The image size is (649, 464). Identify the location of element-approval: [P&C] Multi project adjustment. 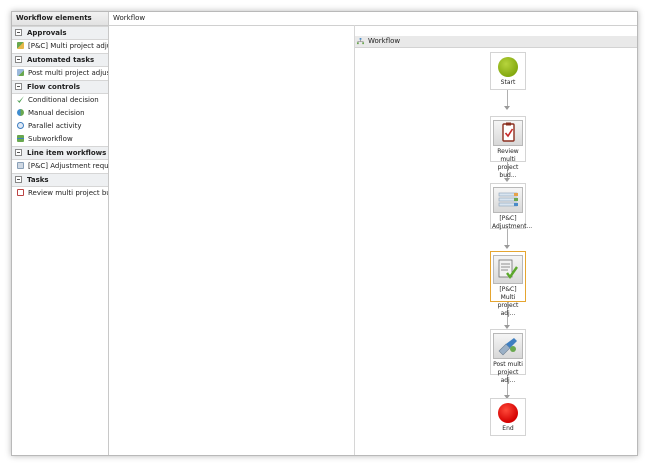
(60, 46).